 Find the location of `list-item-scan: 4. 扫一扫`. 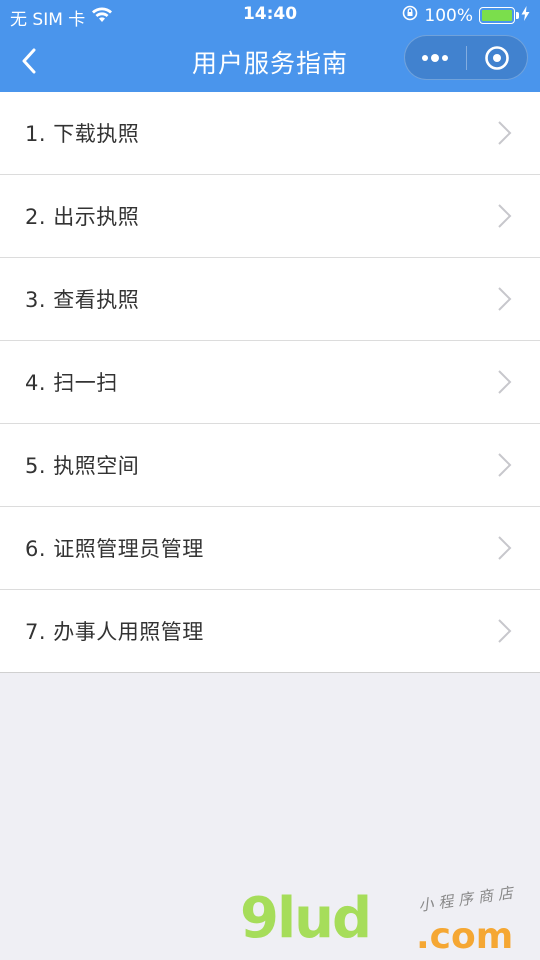

list-item-scan: 4. 扫一扫 is located at coordinates (270, 382).